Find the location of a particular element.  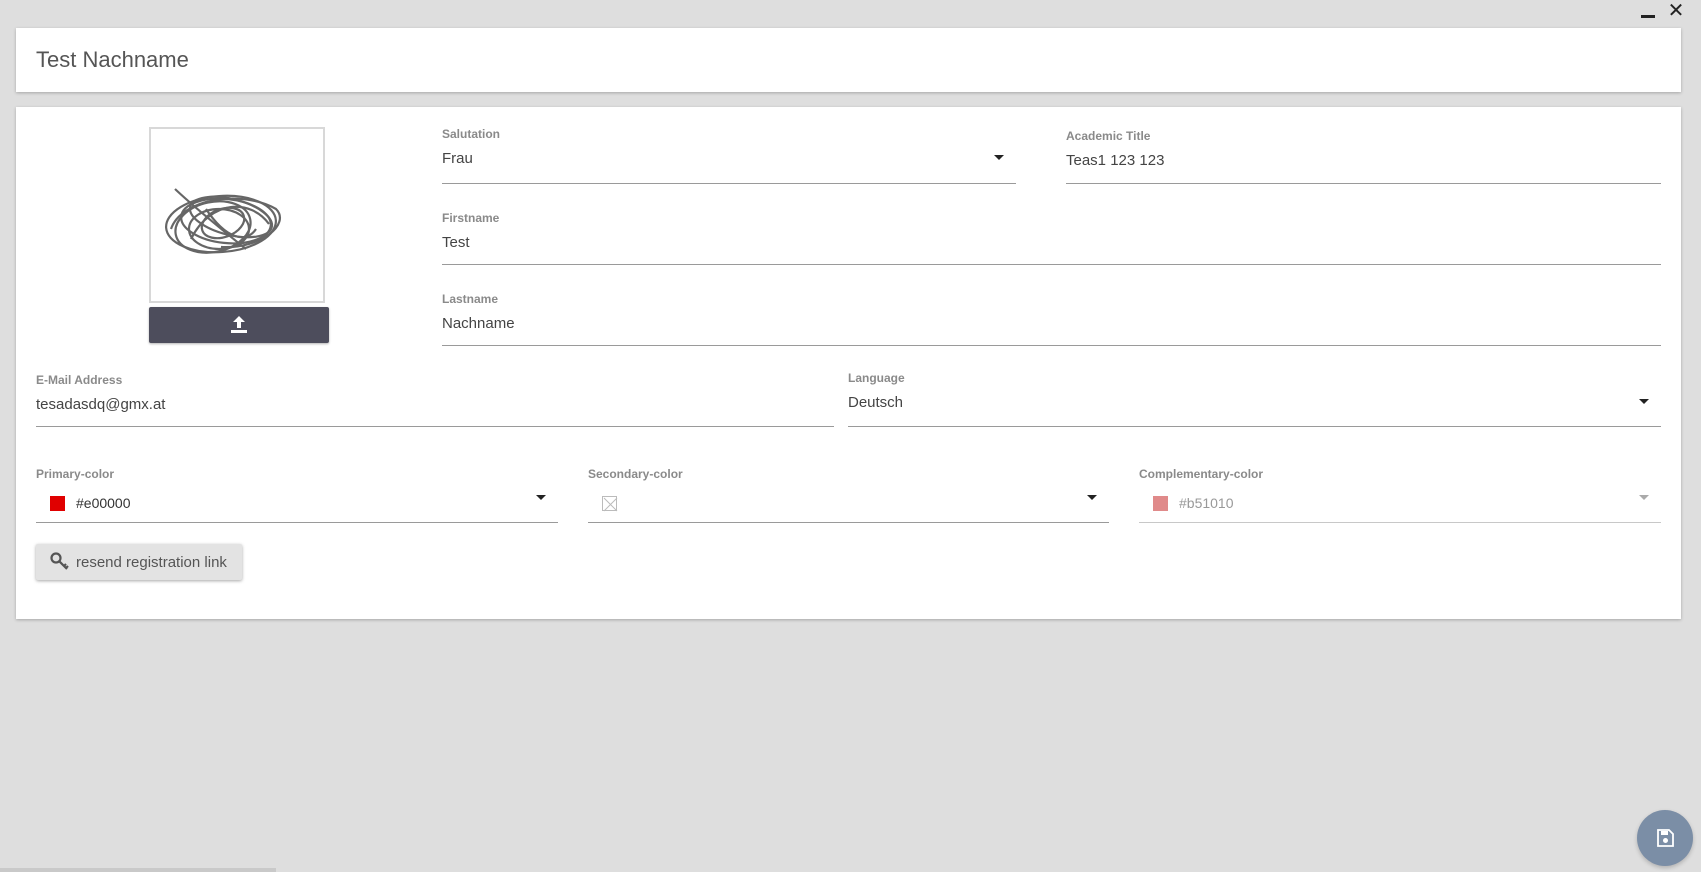

resend-registration-button: resend registration link is located at coordinates (139, 562).